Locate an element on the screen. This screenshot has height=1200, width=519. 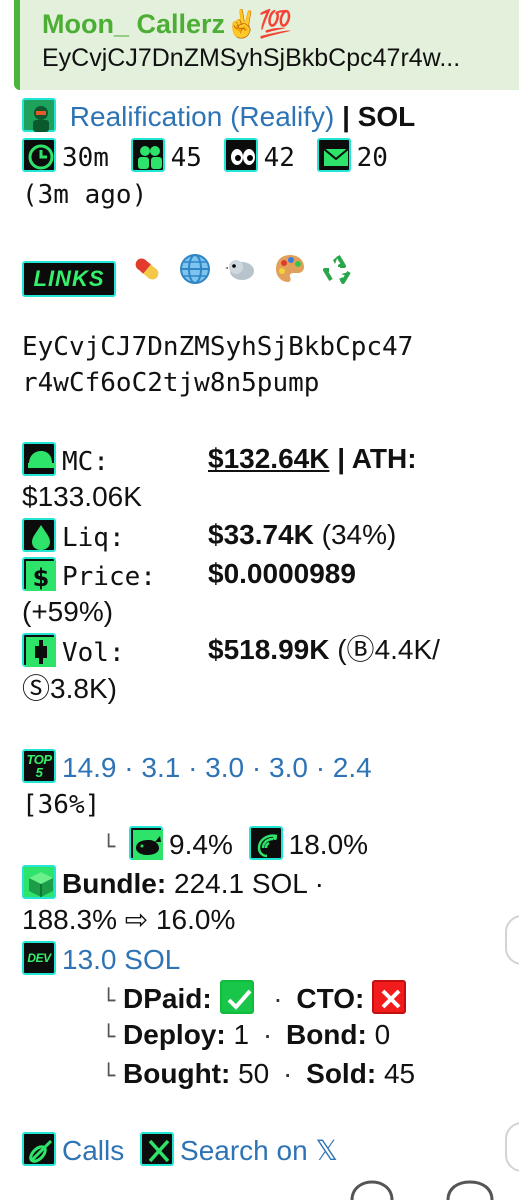
cap-icon is located at coordinates (39, 459).